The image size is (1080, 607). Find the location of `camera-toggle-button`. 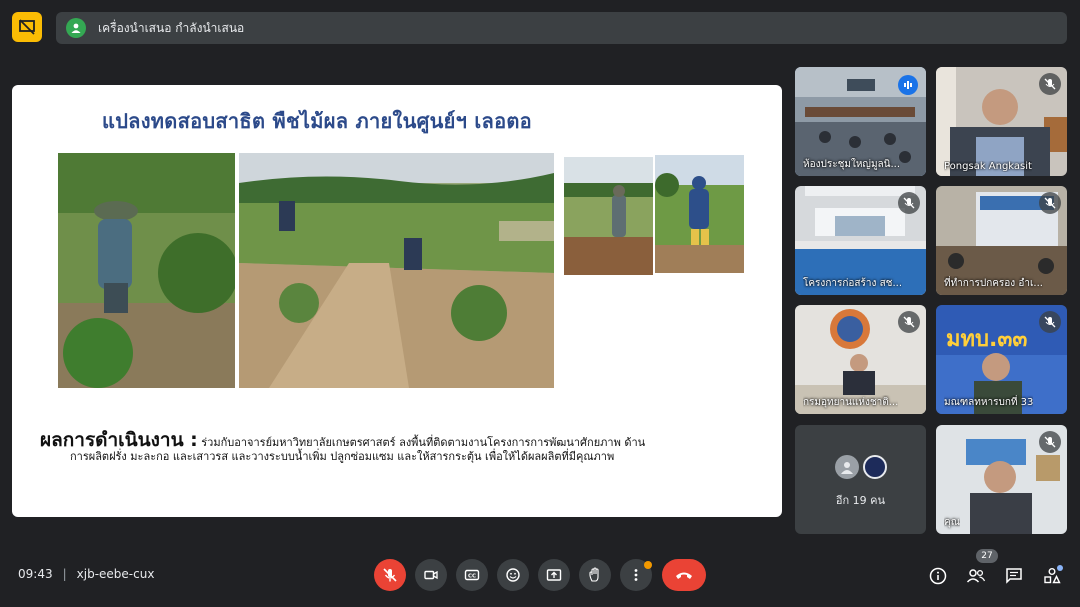

camera-toggle-button is located at coordinates (431, 575).